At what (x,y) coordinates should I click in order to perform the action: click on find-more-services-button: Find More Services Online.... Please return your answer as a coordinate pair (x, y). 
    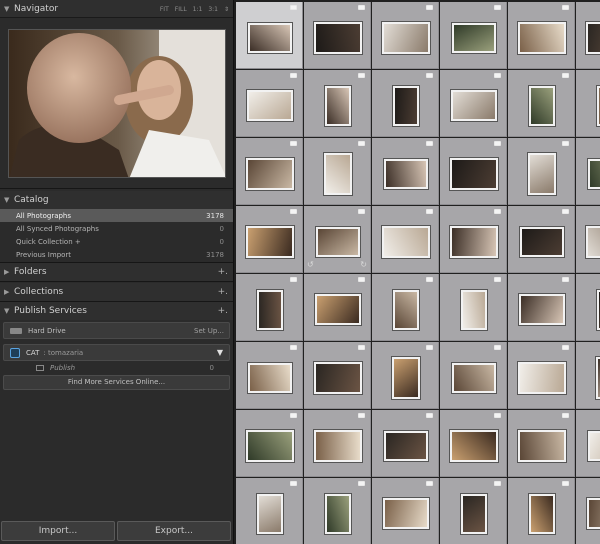
    Looking at the image, I should click on (116, 382).